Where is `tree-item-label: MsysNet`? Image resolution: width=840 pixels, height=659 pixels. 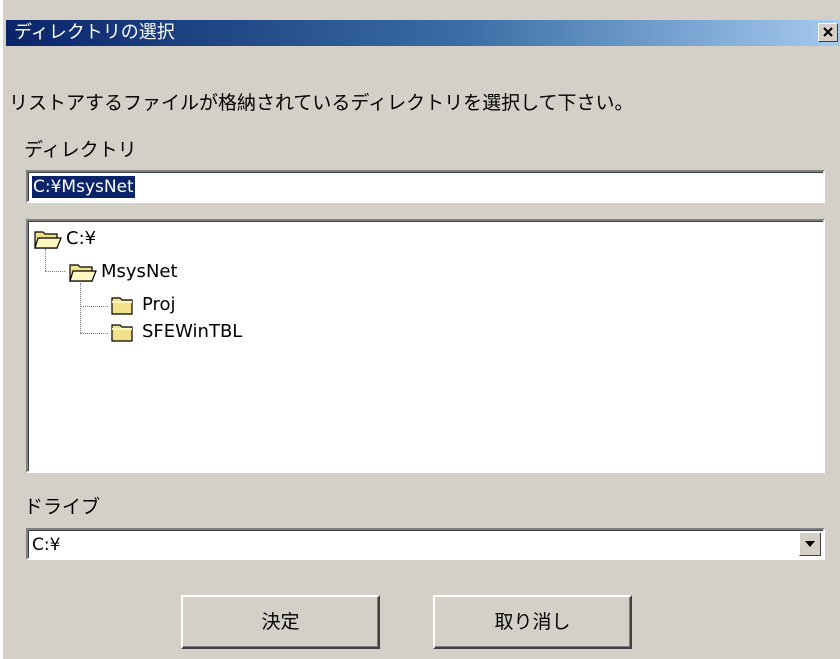 tree-item-label: MsysNet is located at coordinates (139, 271).